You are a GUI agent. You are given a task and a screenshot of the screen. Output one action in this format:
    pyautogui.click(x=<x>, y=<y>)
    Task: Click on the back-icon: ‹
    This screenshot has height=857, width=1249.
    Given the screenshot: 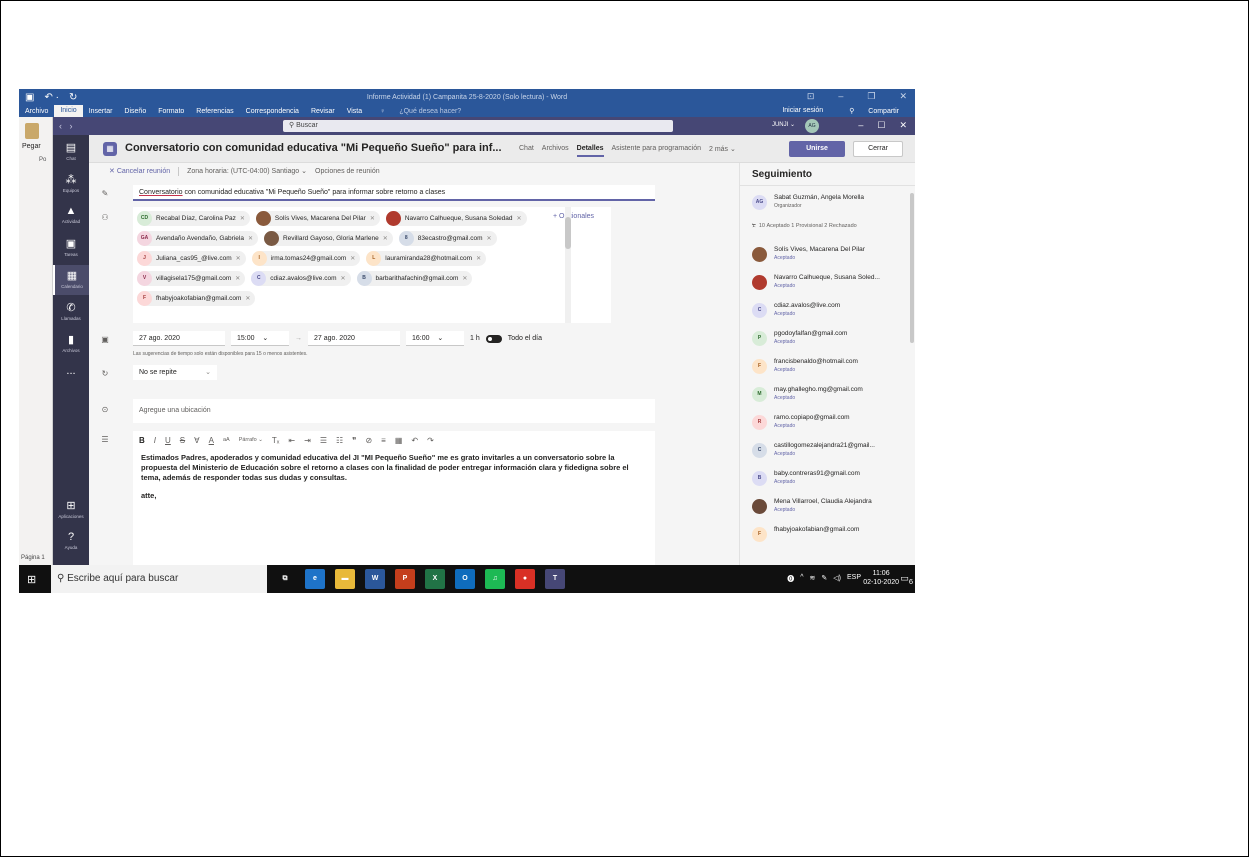 What is the action you would take?
    pyautogui.click(x=60, y=126)
    